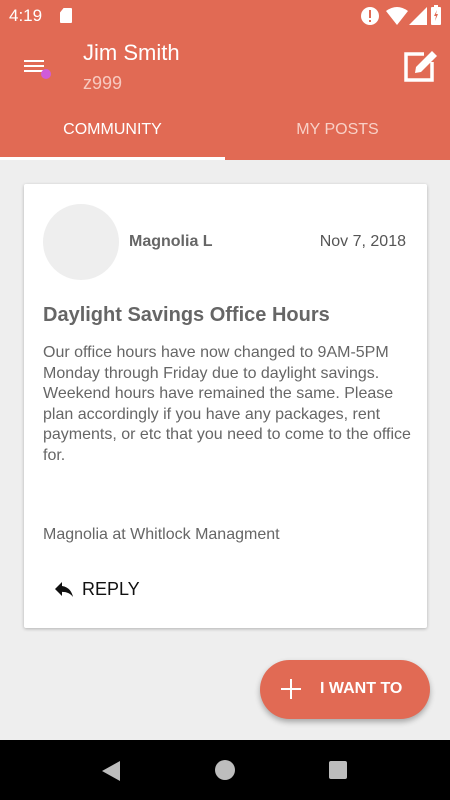  I want to click on battery-icon, so click(436, 15).